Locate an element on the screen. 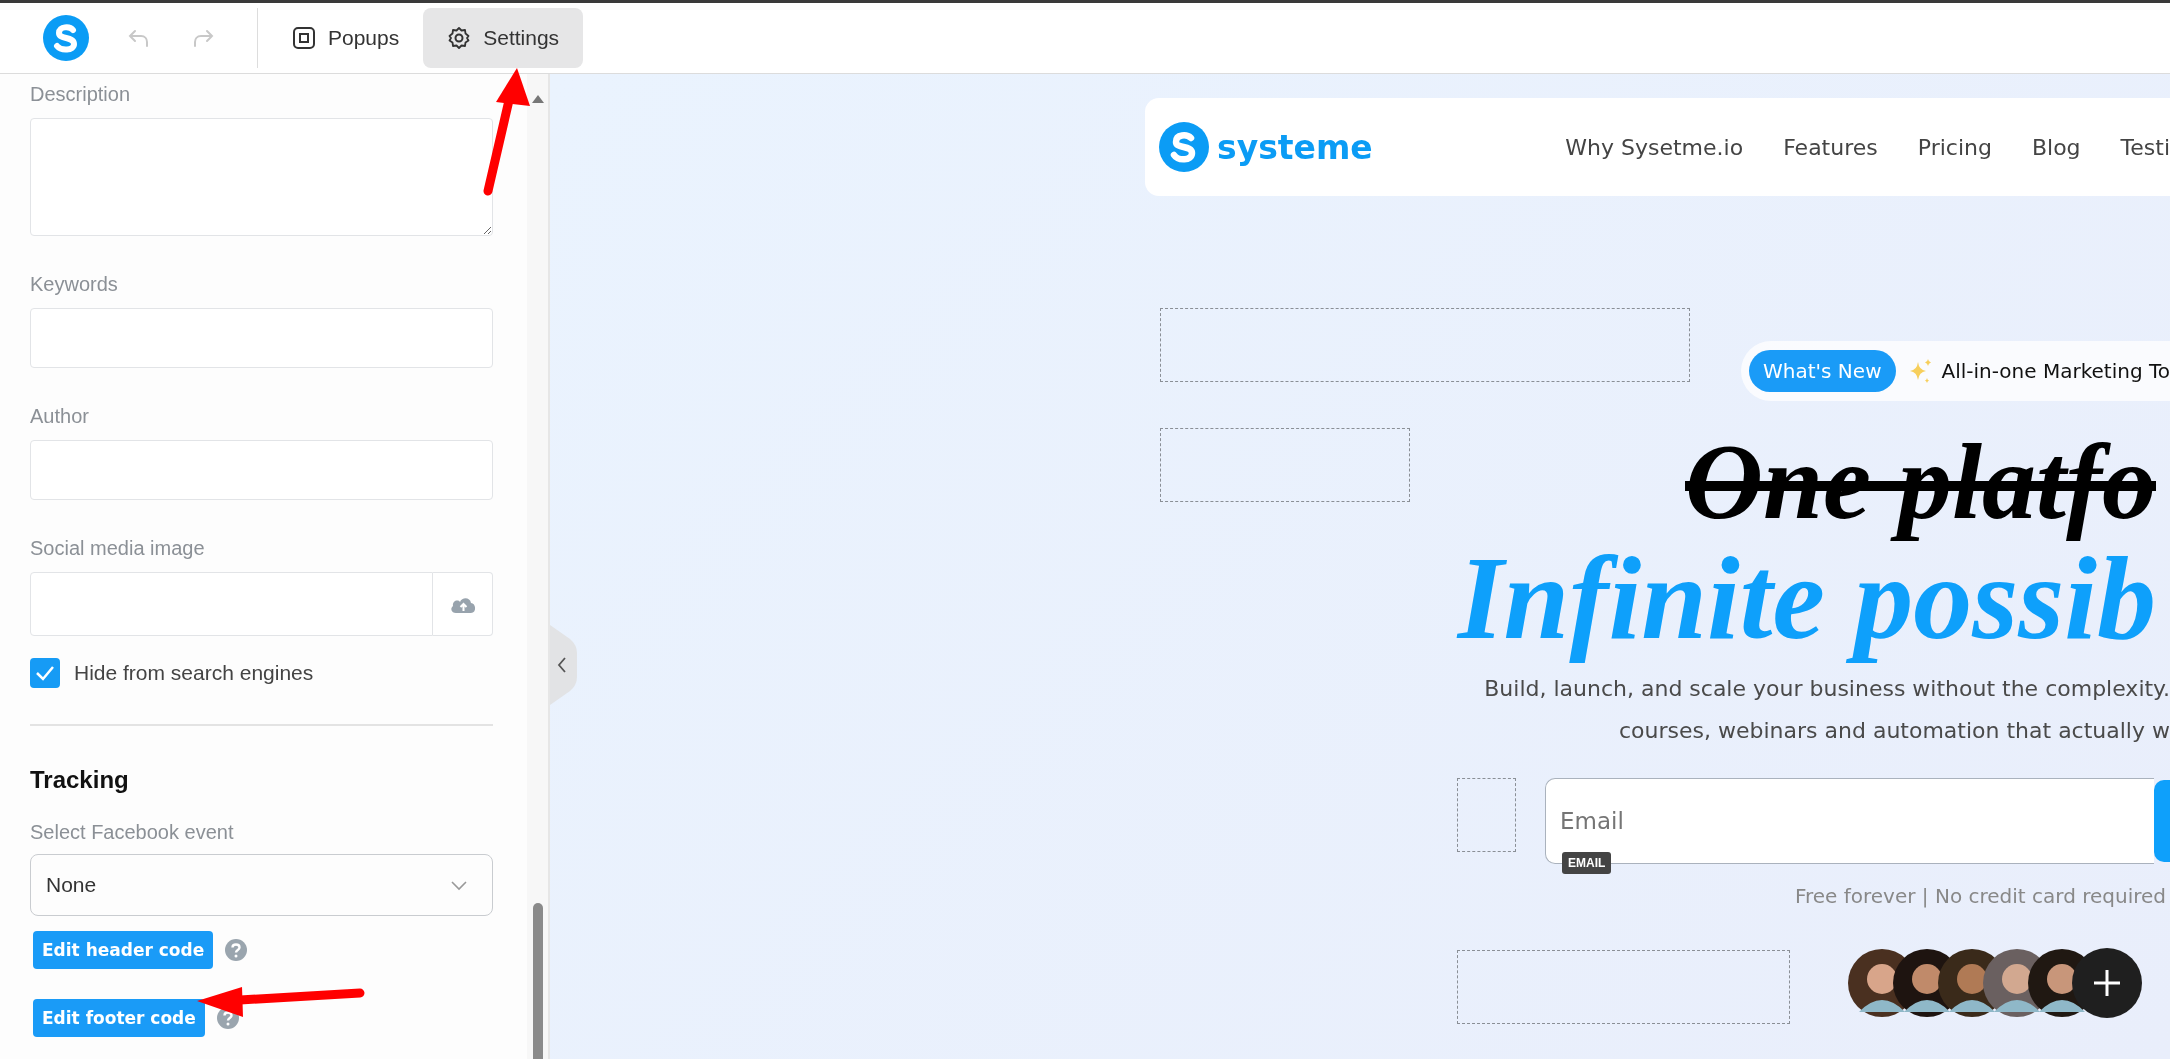 The width and height of the screenshot is (2170, 1059). new-badge: What's New is located at coordinates (1822, 371).